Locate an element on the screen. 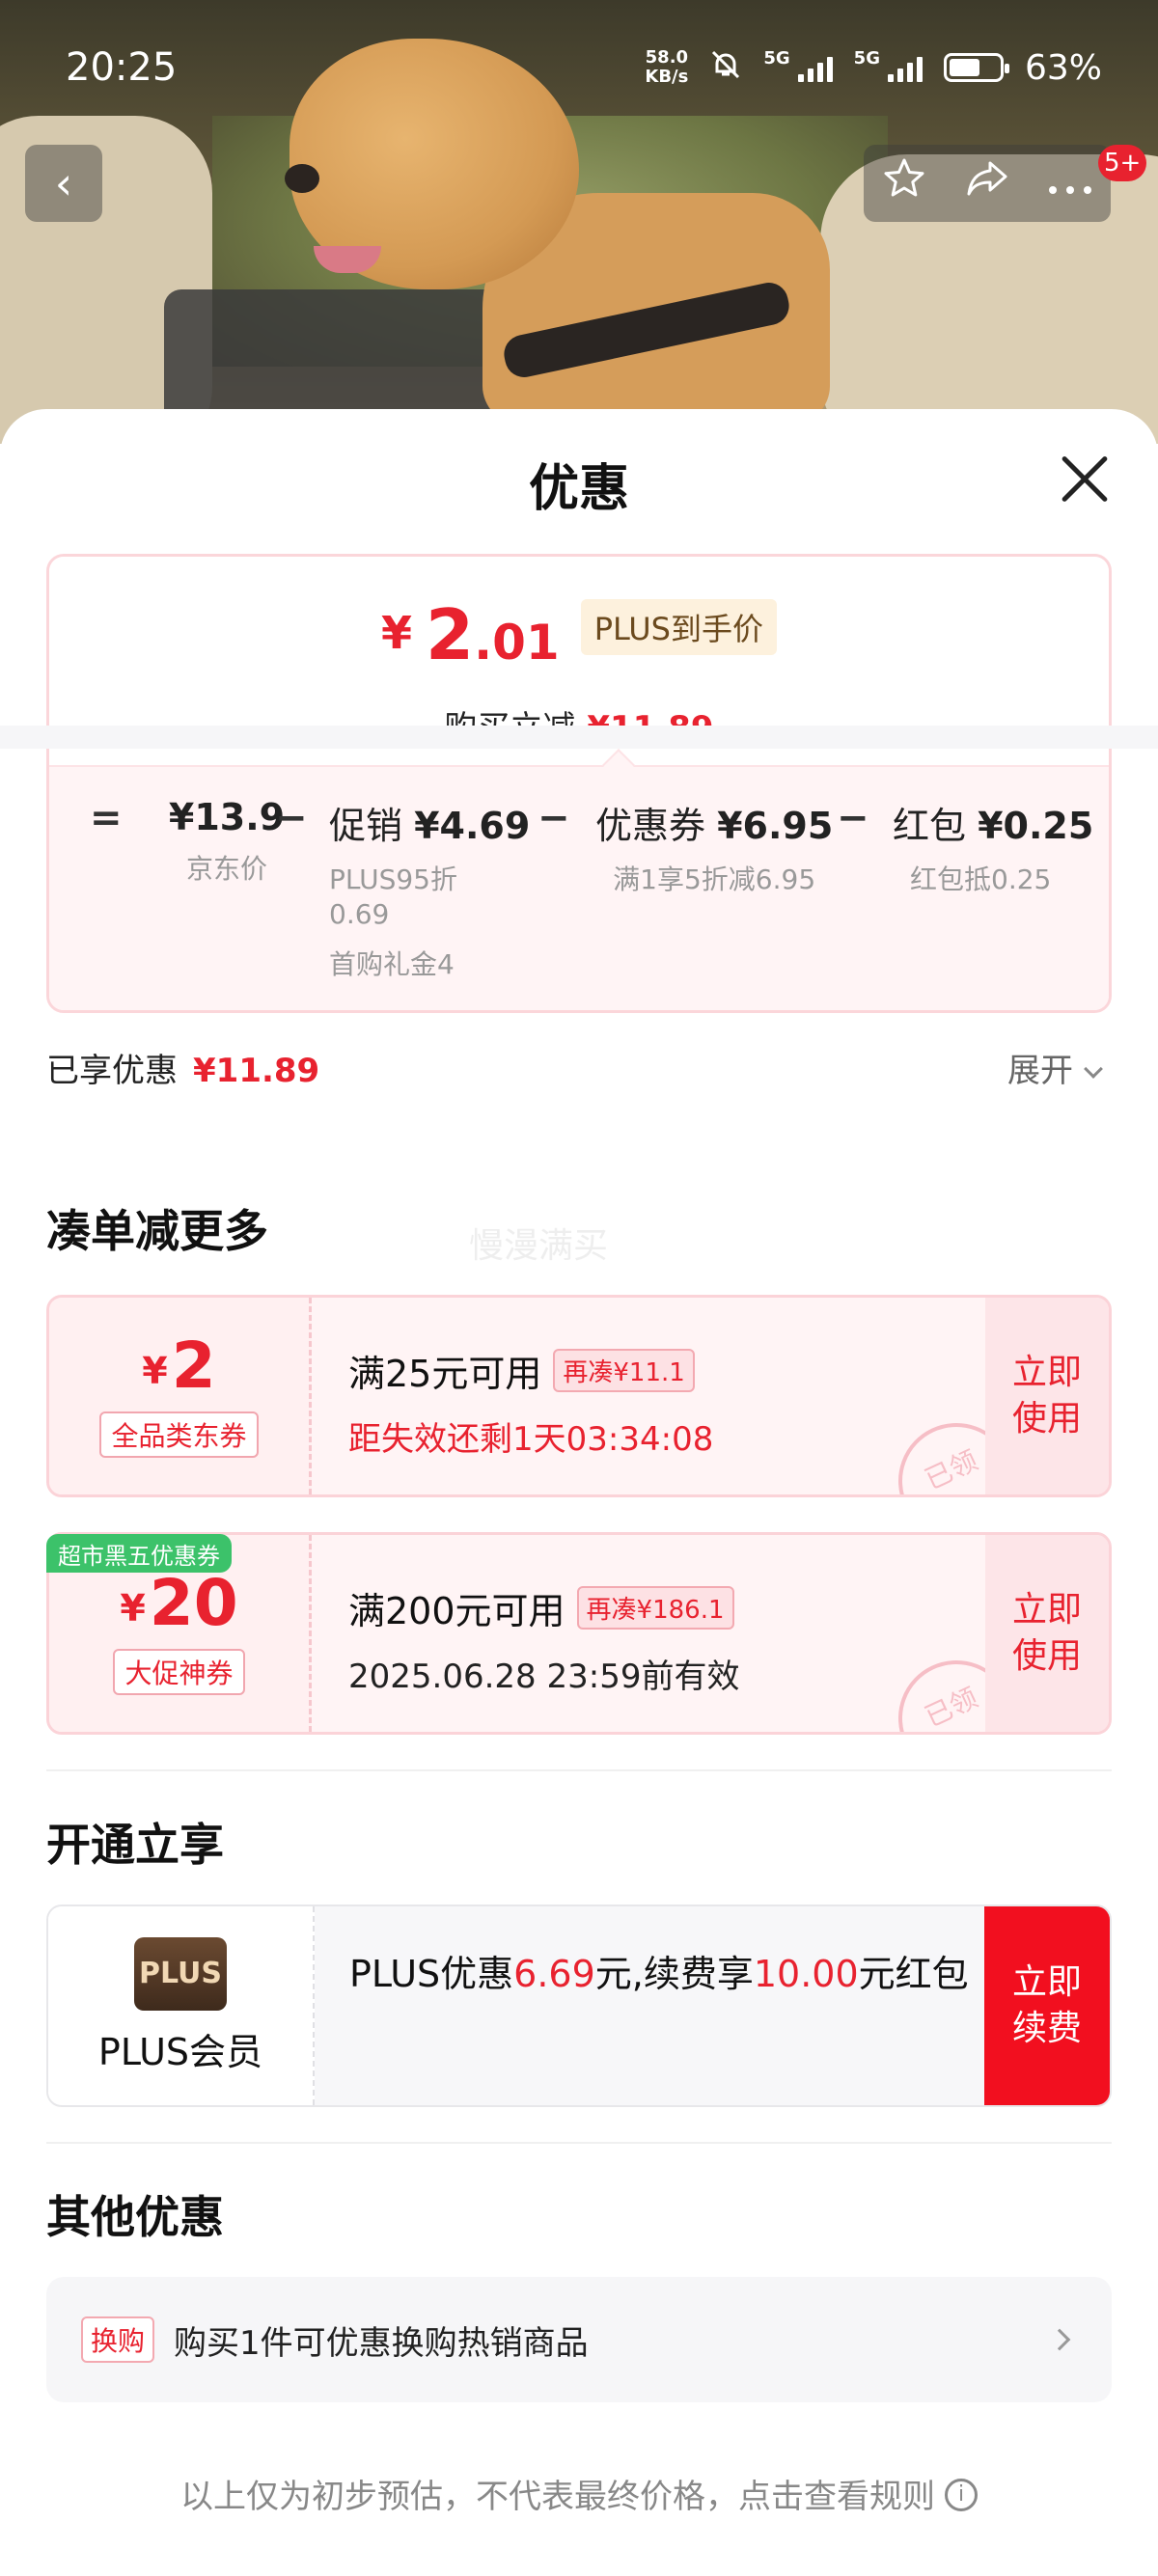  coupon-condition: 满25元可用 is located at coordinates (445, 1374).